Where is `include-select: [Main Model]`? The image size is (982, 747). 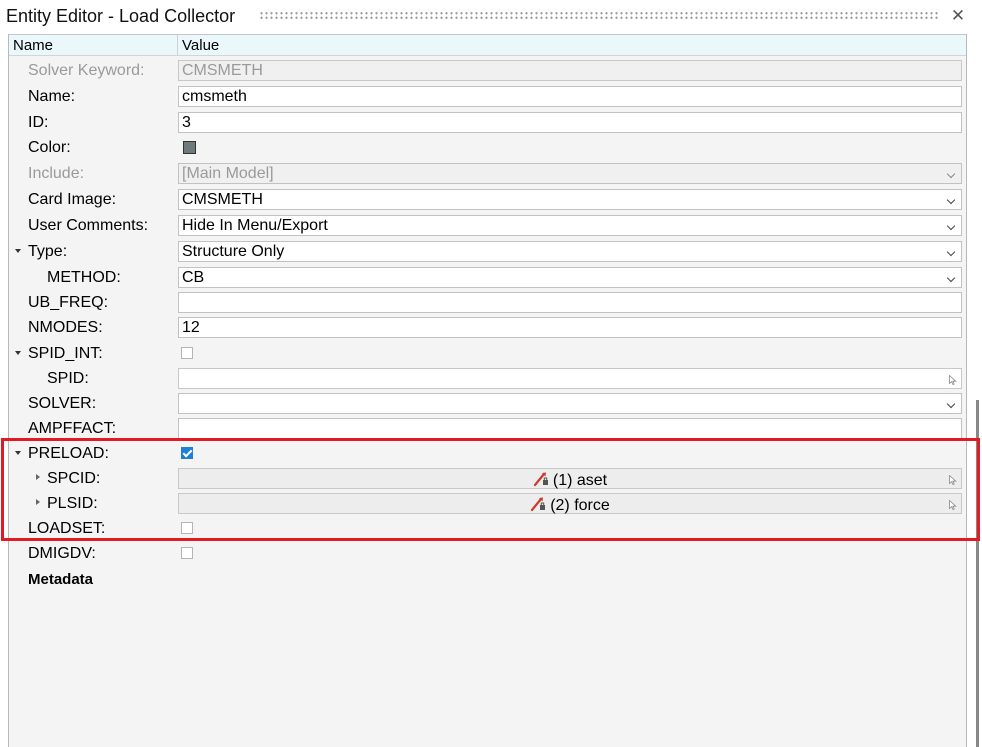
include-select: [Main Model] is located at coordinates (570, 173).